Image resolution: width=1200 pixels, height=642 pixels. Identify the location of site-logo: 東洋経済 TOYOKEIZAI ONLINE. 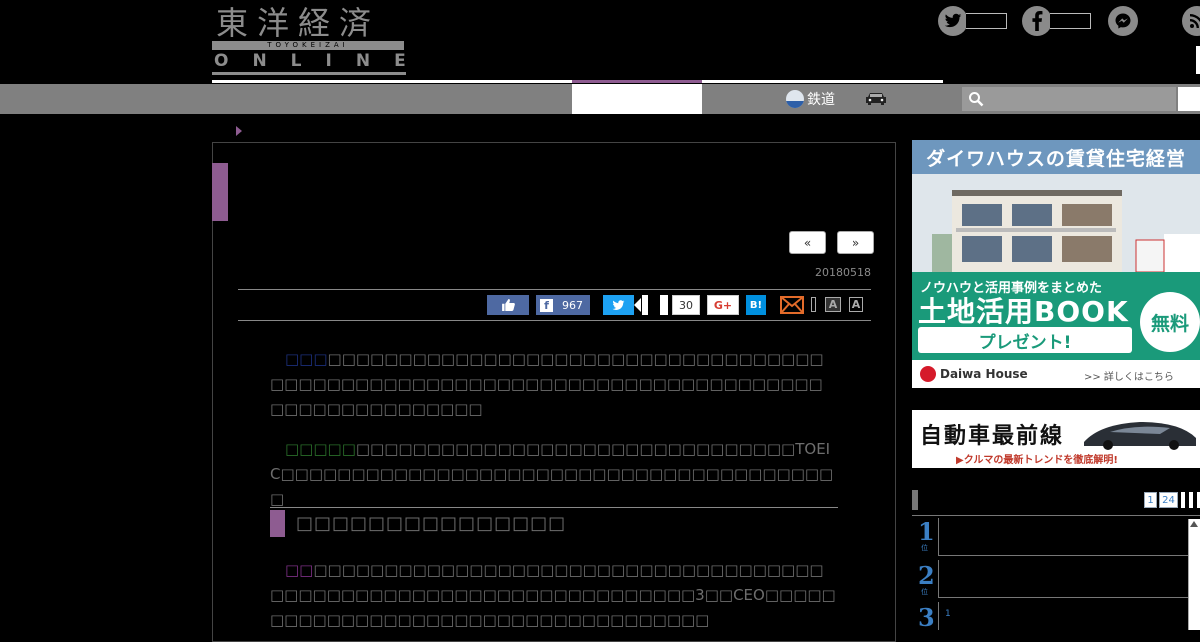
(309, 39).